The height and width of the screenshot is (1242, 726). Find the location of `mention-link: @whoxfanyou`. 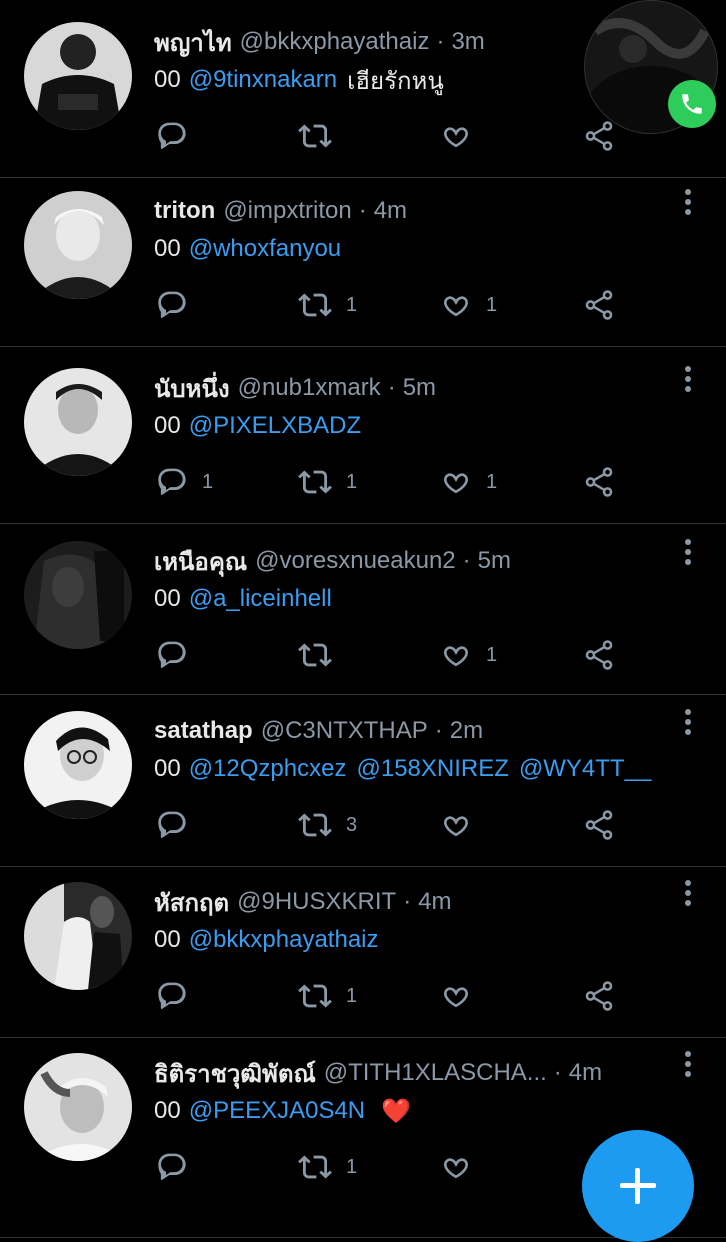

mention-link: @whoxfanyou is located at coordinates (265, 249).